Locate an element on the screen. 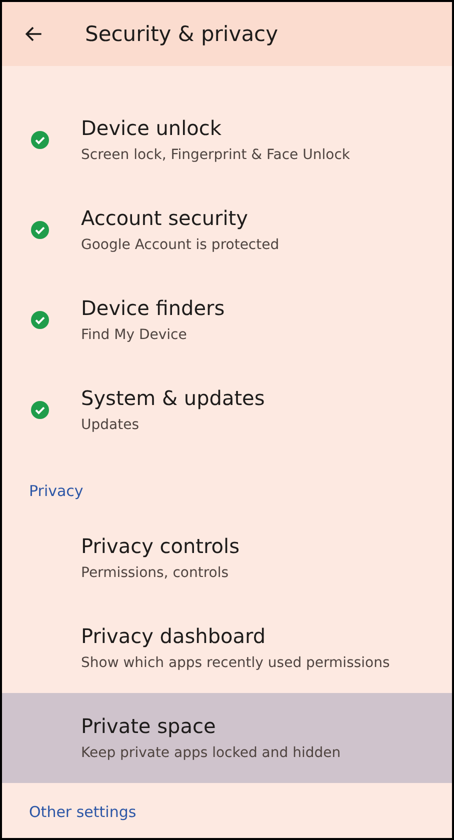 Image resolution: width=454 pixels, height=840 pixels. item-title: Device finders is located at coordinates (153, 308).